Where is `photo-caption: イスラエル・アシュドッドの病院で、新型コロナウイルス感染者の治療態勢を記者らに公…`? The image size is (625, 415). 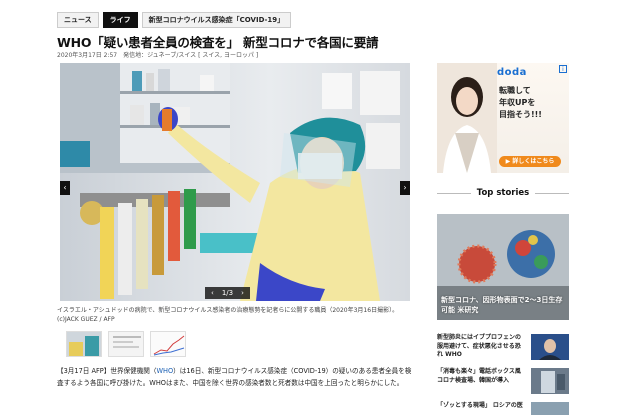
photo-caption: イスラエル・アシュドッドの病院で、新型コロナウイルス感染者の治療態勢を記者らに公… is located at coordinates (228, 315).